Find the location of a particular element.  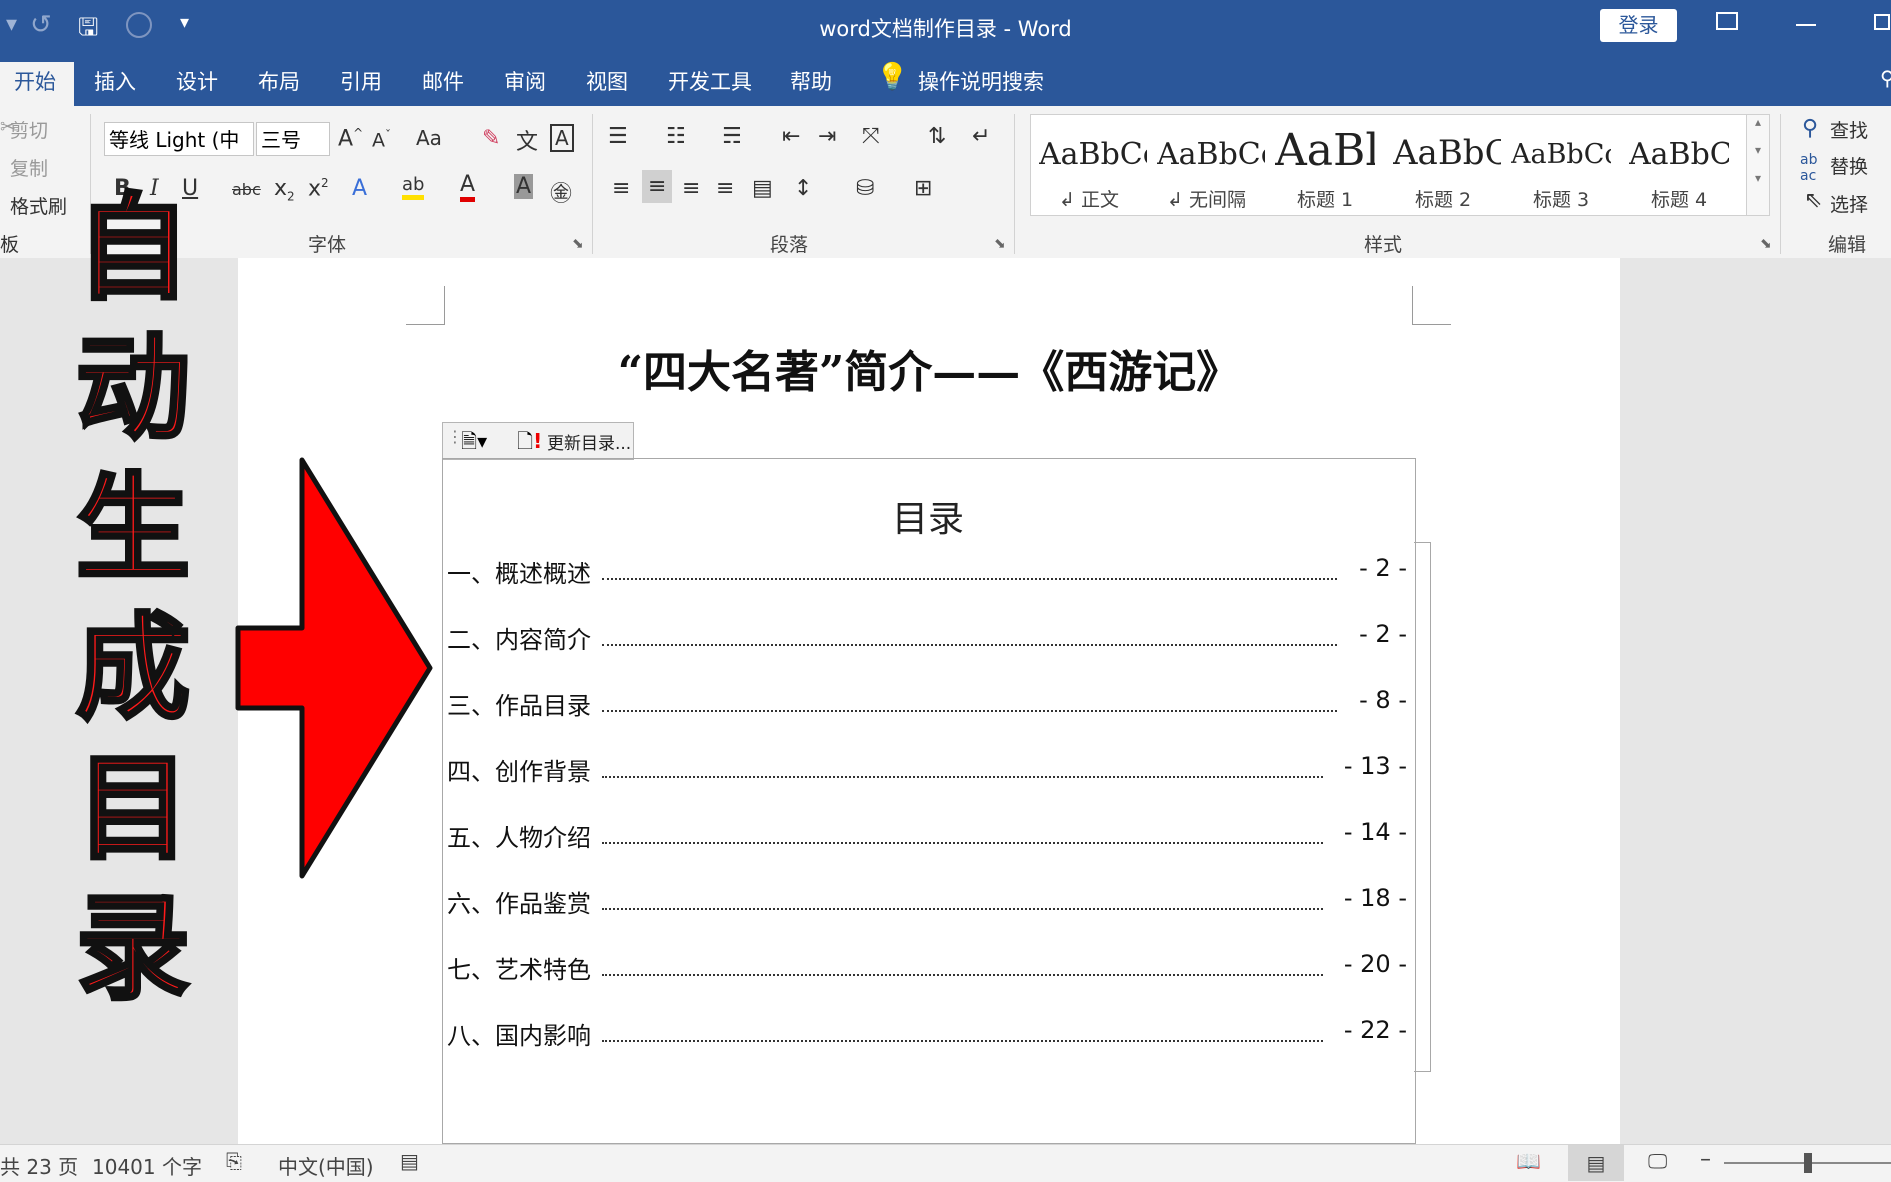

paragraph-dialog-launcher-icon: ⬊ is located at coordinates (1000, 244).